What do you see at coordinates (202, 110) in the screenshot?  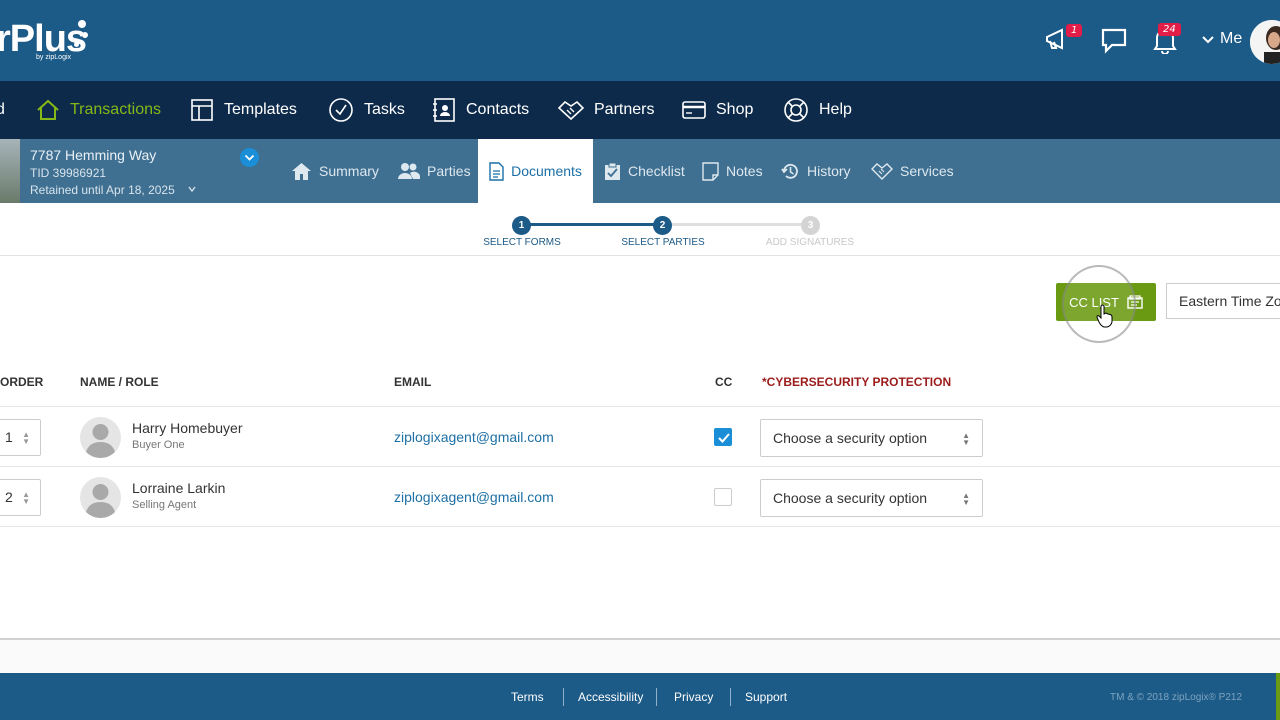 I see `template-icon` at bounding box center [202, 110].